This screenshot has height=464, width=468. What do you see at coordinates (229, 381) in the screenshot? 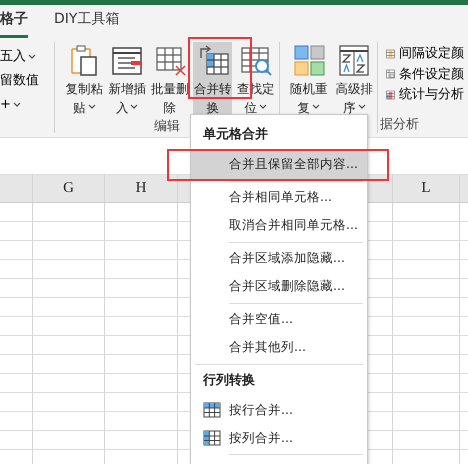
I see `menu-section-header: 行列转换` at bounding box center [229, 381].